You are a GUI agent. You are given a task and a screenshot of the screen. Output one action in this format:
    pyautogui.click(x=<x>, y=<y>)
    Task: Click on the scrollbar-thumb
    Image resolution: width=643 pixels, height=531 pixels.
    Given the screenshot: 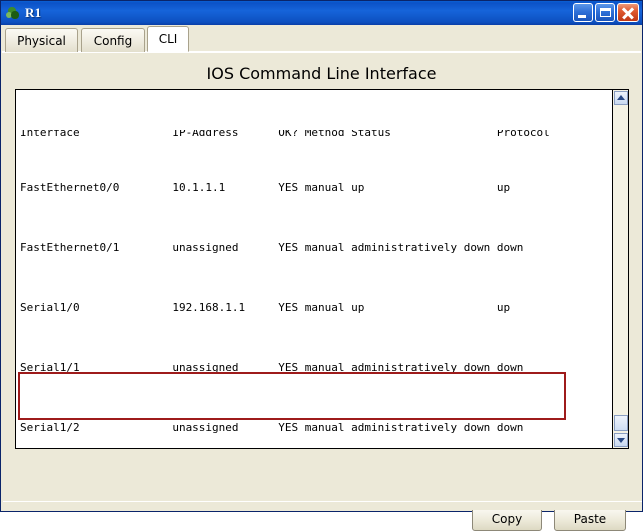 What is the action you would take?
    pyautogui.click(x=621, y=423)
    